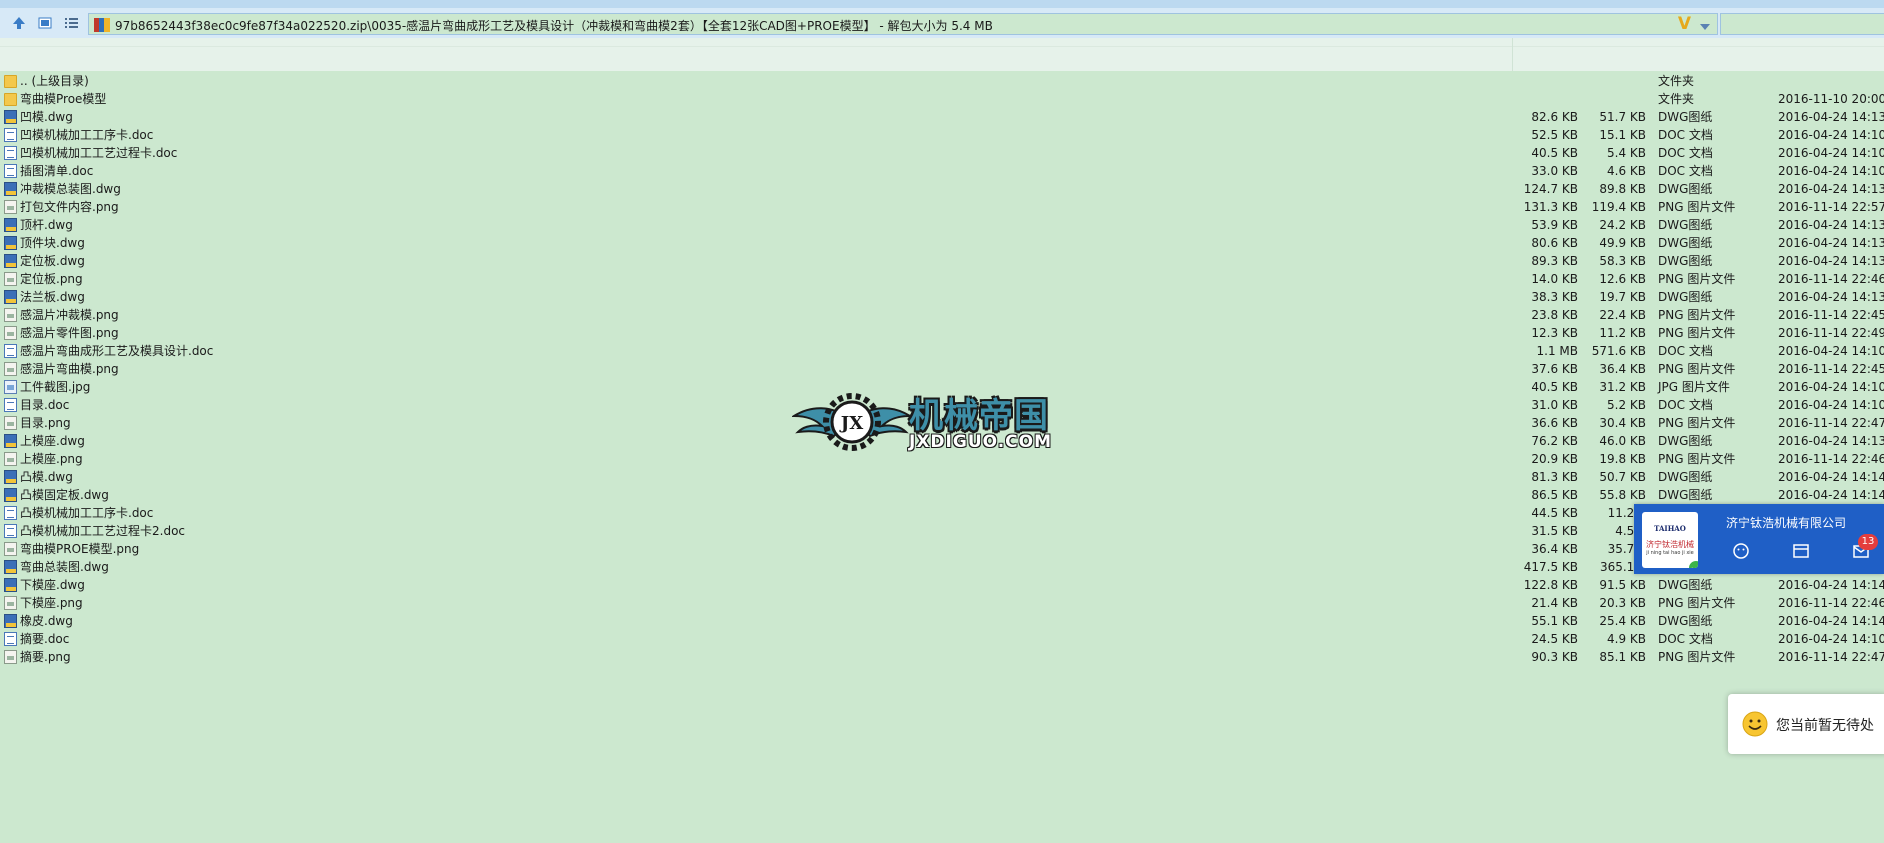 This screenshot has height=843, width=1884. What do you see at coordinates (44, 639) in the screenshot?
I see `file-name: 摘要.doc` at bounding box center [44, 639].